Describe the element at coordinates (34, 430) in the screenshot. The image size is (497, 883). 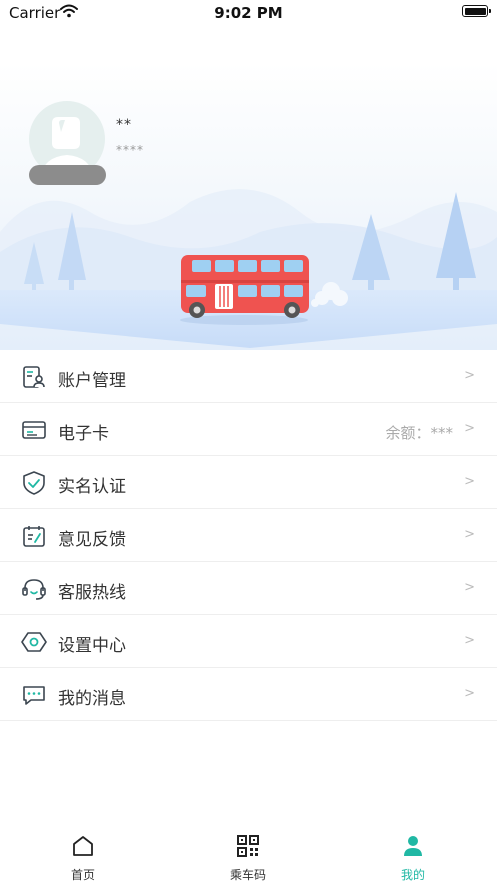
I see `card-icon` at that location.